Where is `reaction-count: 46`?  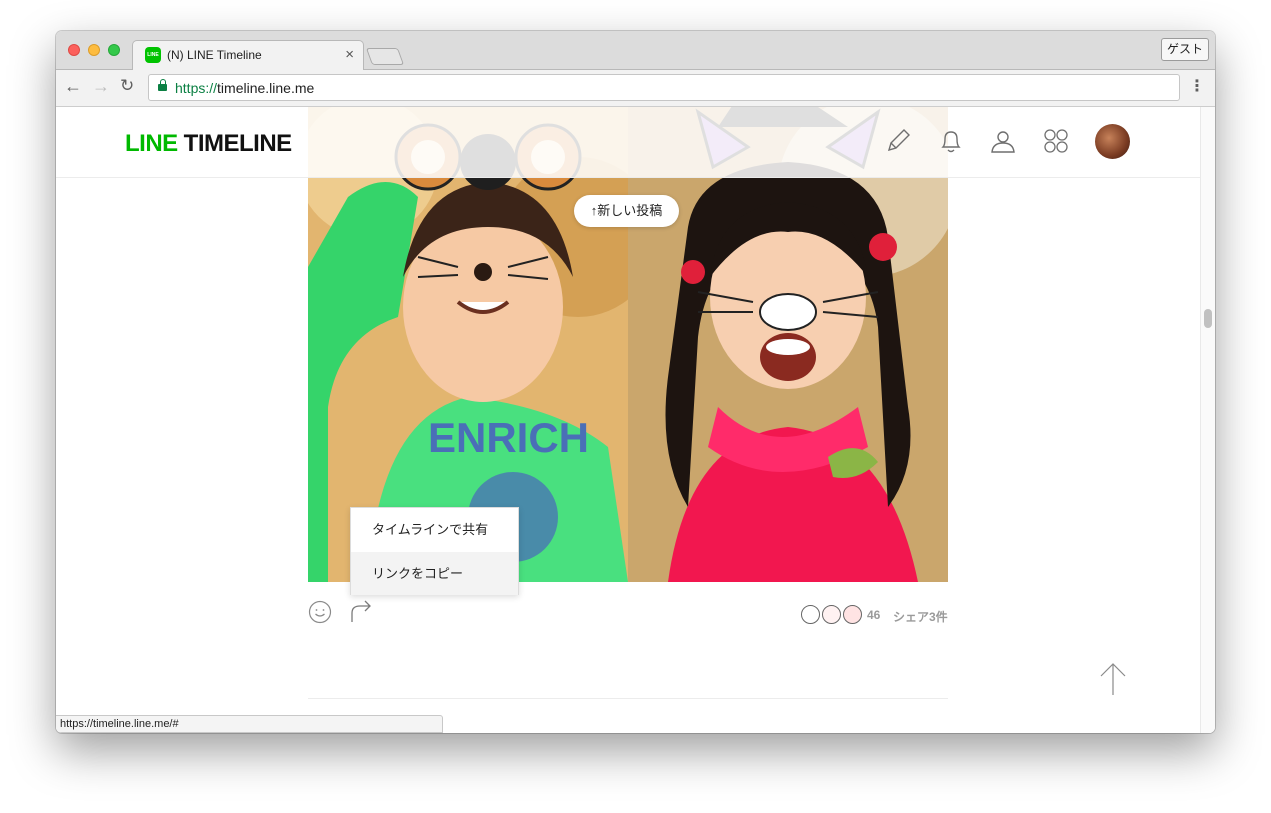 reaction-count: 46 is located at coordinates (874, 615).